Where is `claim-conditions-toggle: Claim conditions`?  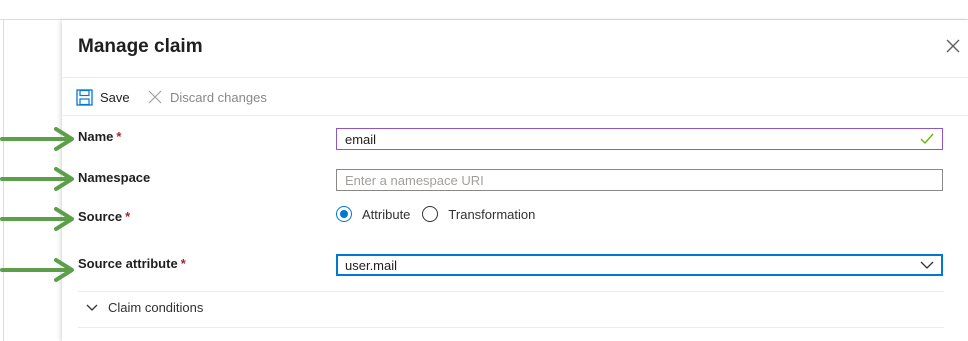 claim-conditions-toggle: Claim conditions is located at coordinates (144, 307).